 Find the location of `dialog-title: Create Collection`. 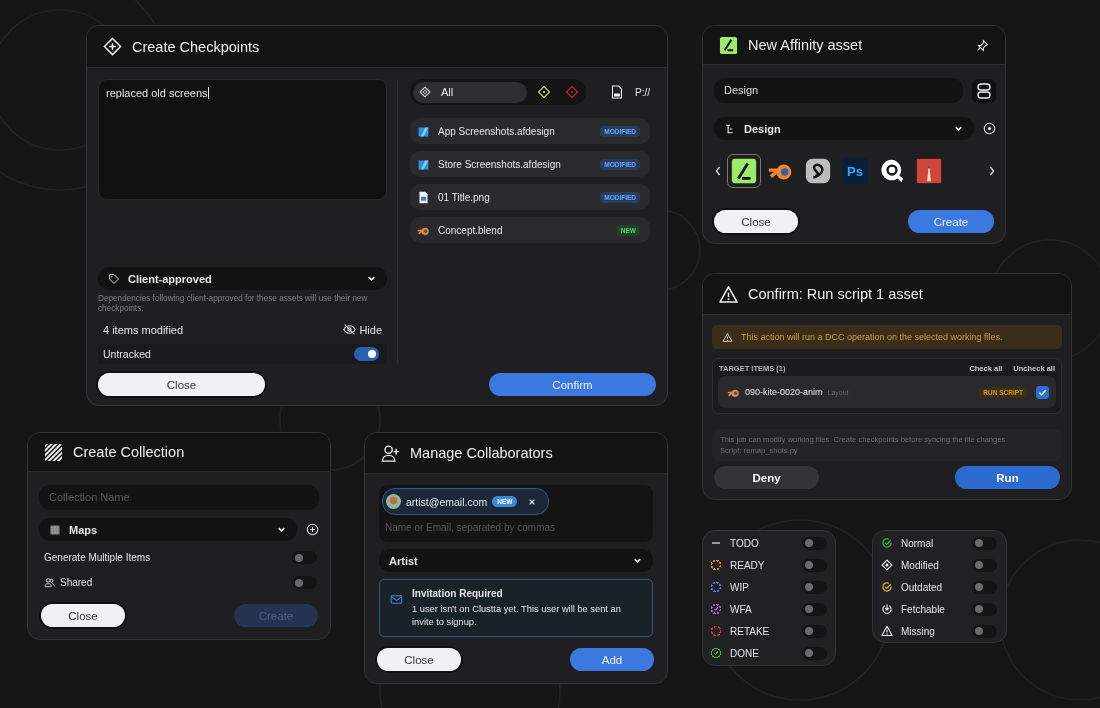

dialog-title: Create Collection is located at coordinates (129, 452).